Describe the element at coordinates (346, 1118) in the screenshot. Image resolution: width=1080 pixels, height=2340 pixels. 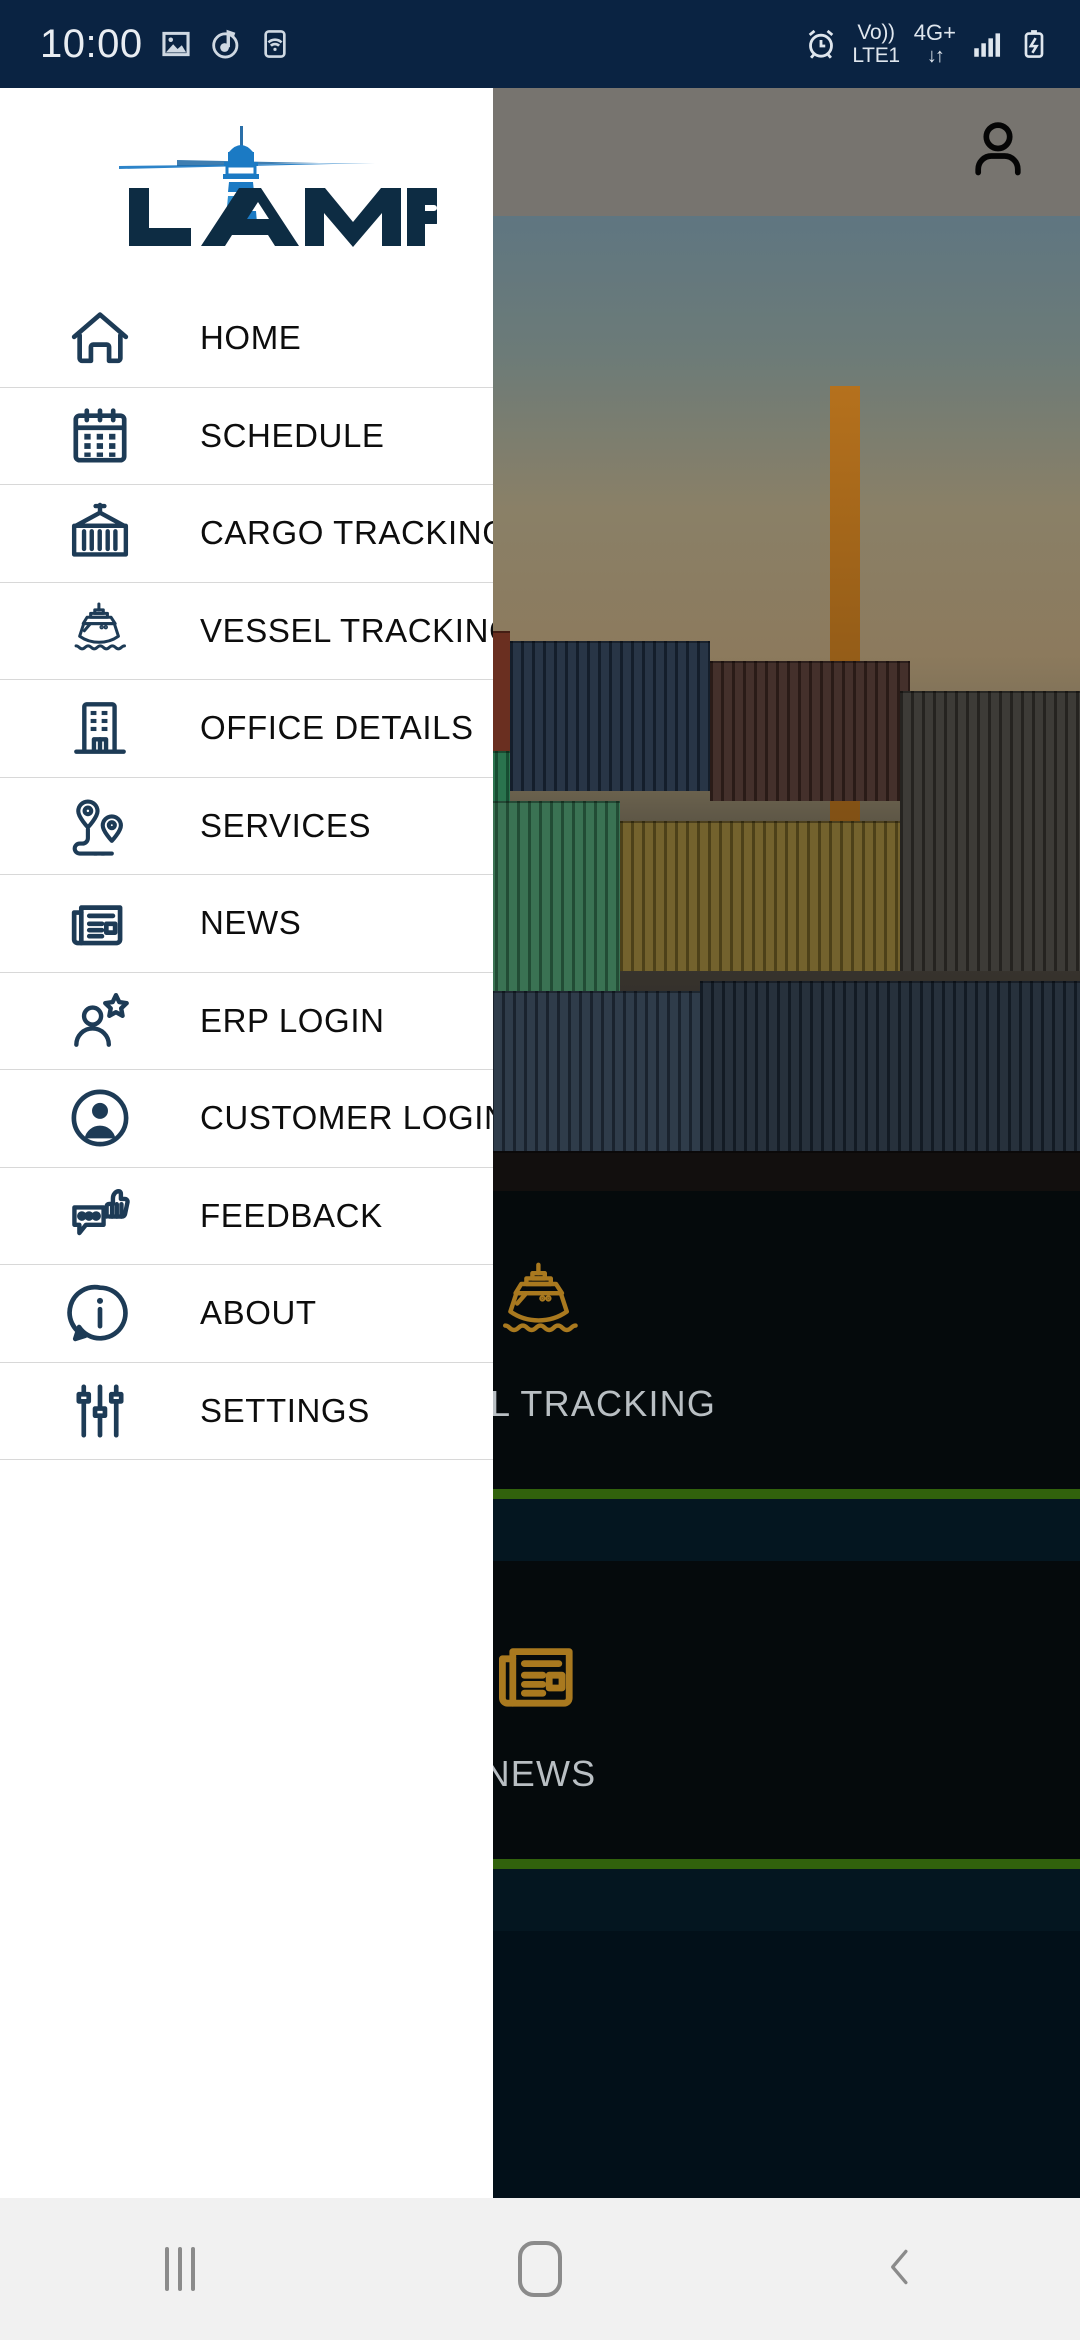
I see `drawer-item-label: CUSTOMER LOGIN` at that location.